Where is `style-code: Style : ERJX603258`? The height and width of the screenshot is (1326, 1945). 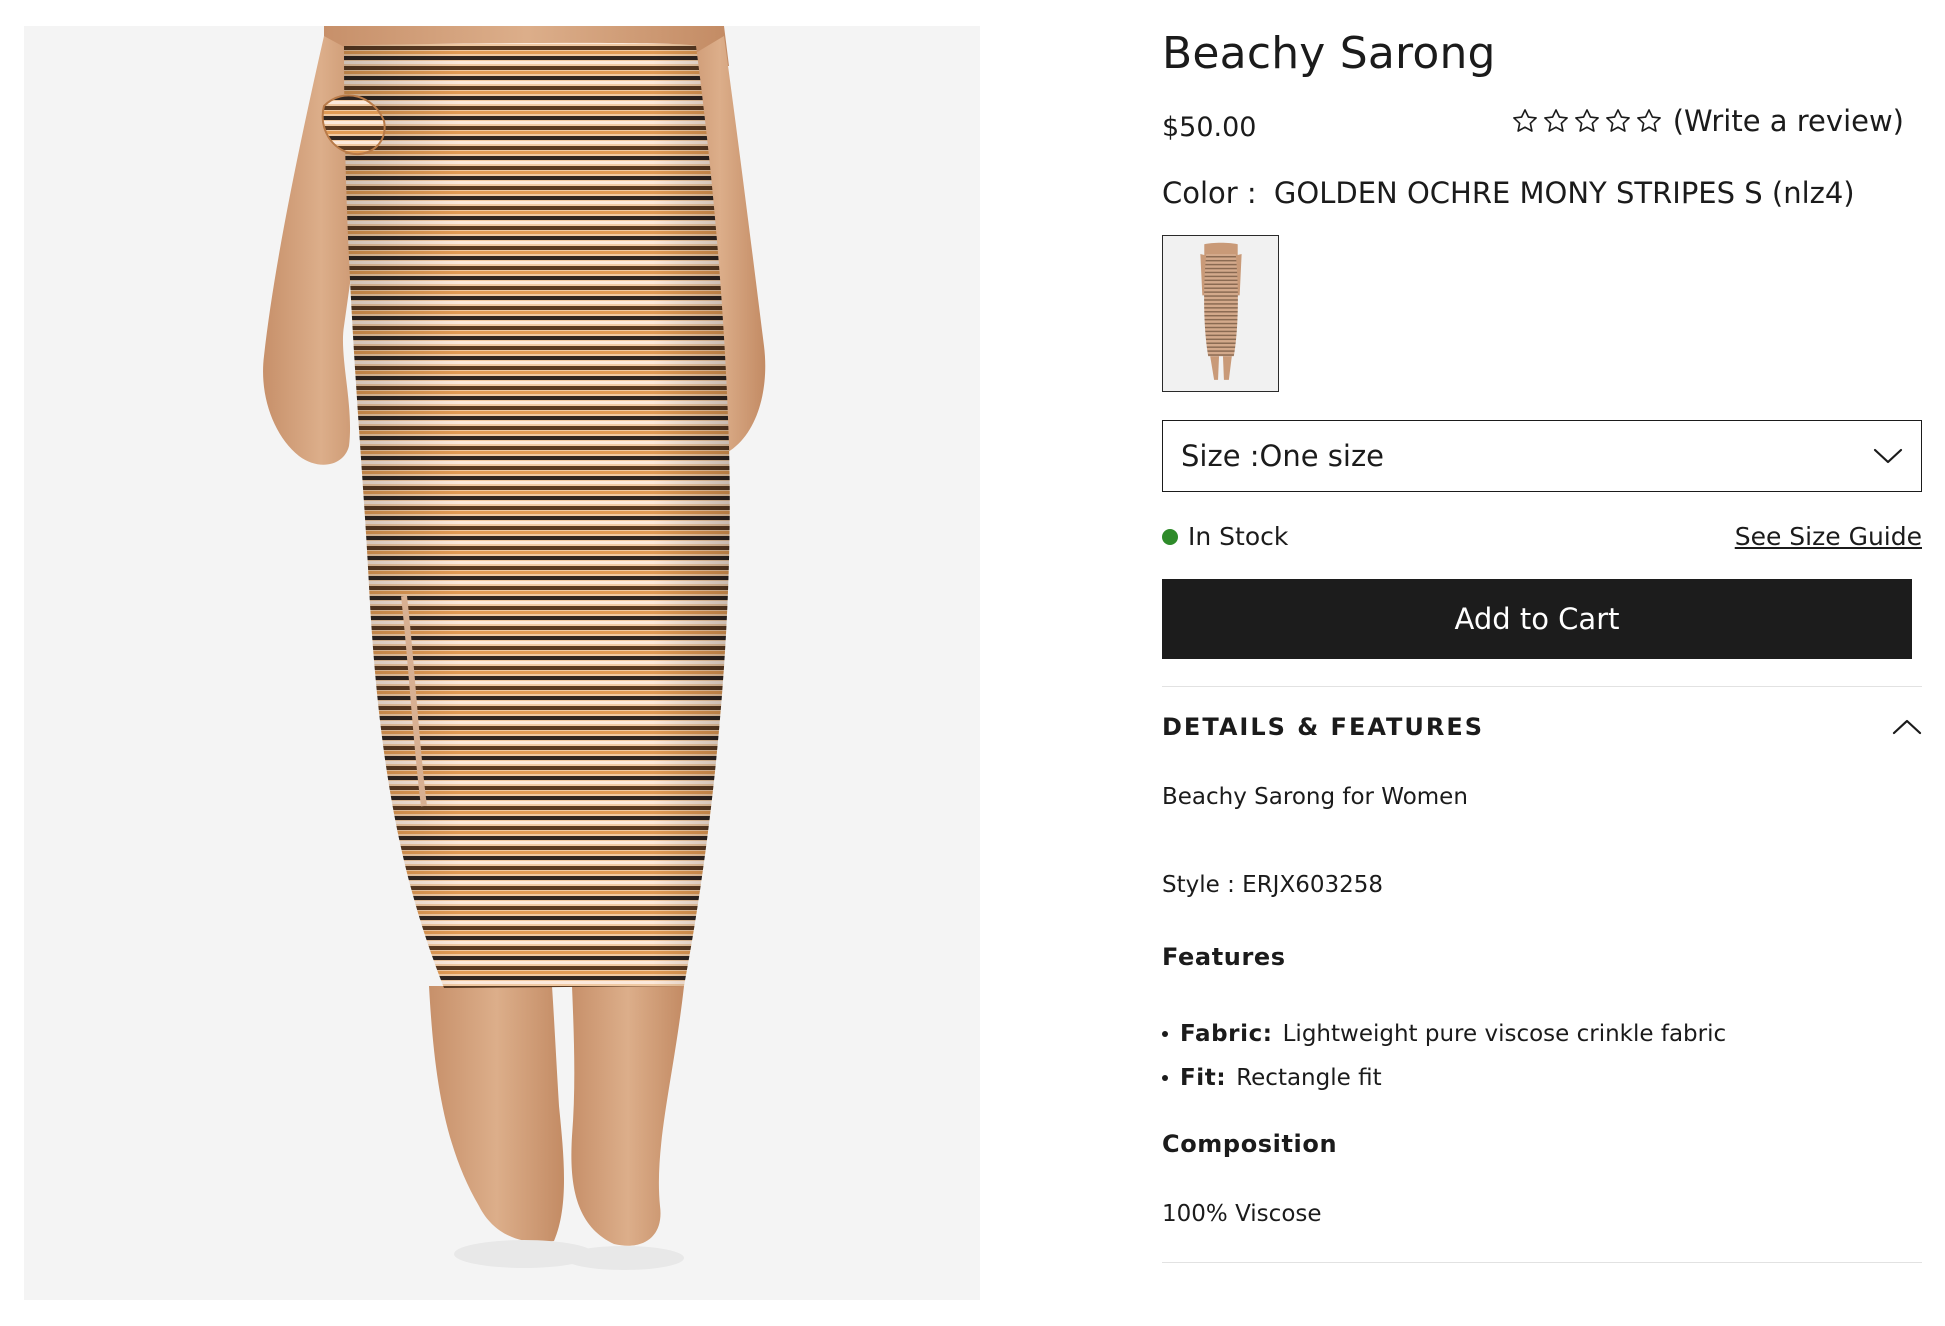 style-code: Style : ERJX603258 is located at coordinates (1272, 885).